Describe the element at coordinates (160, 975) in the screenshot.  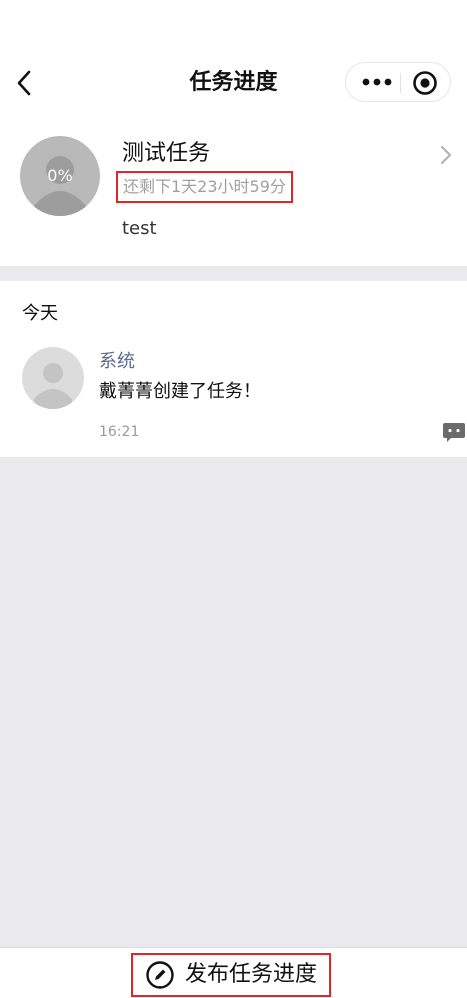
I see `edit-pen-icon` at that location.